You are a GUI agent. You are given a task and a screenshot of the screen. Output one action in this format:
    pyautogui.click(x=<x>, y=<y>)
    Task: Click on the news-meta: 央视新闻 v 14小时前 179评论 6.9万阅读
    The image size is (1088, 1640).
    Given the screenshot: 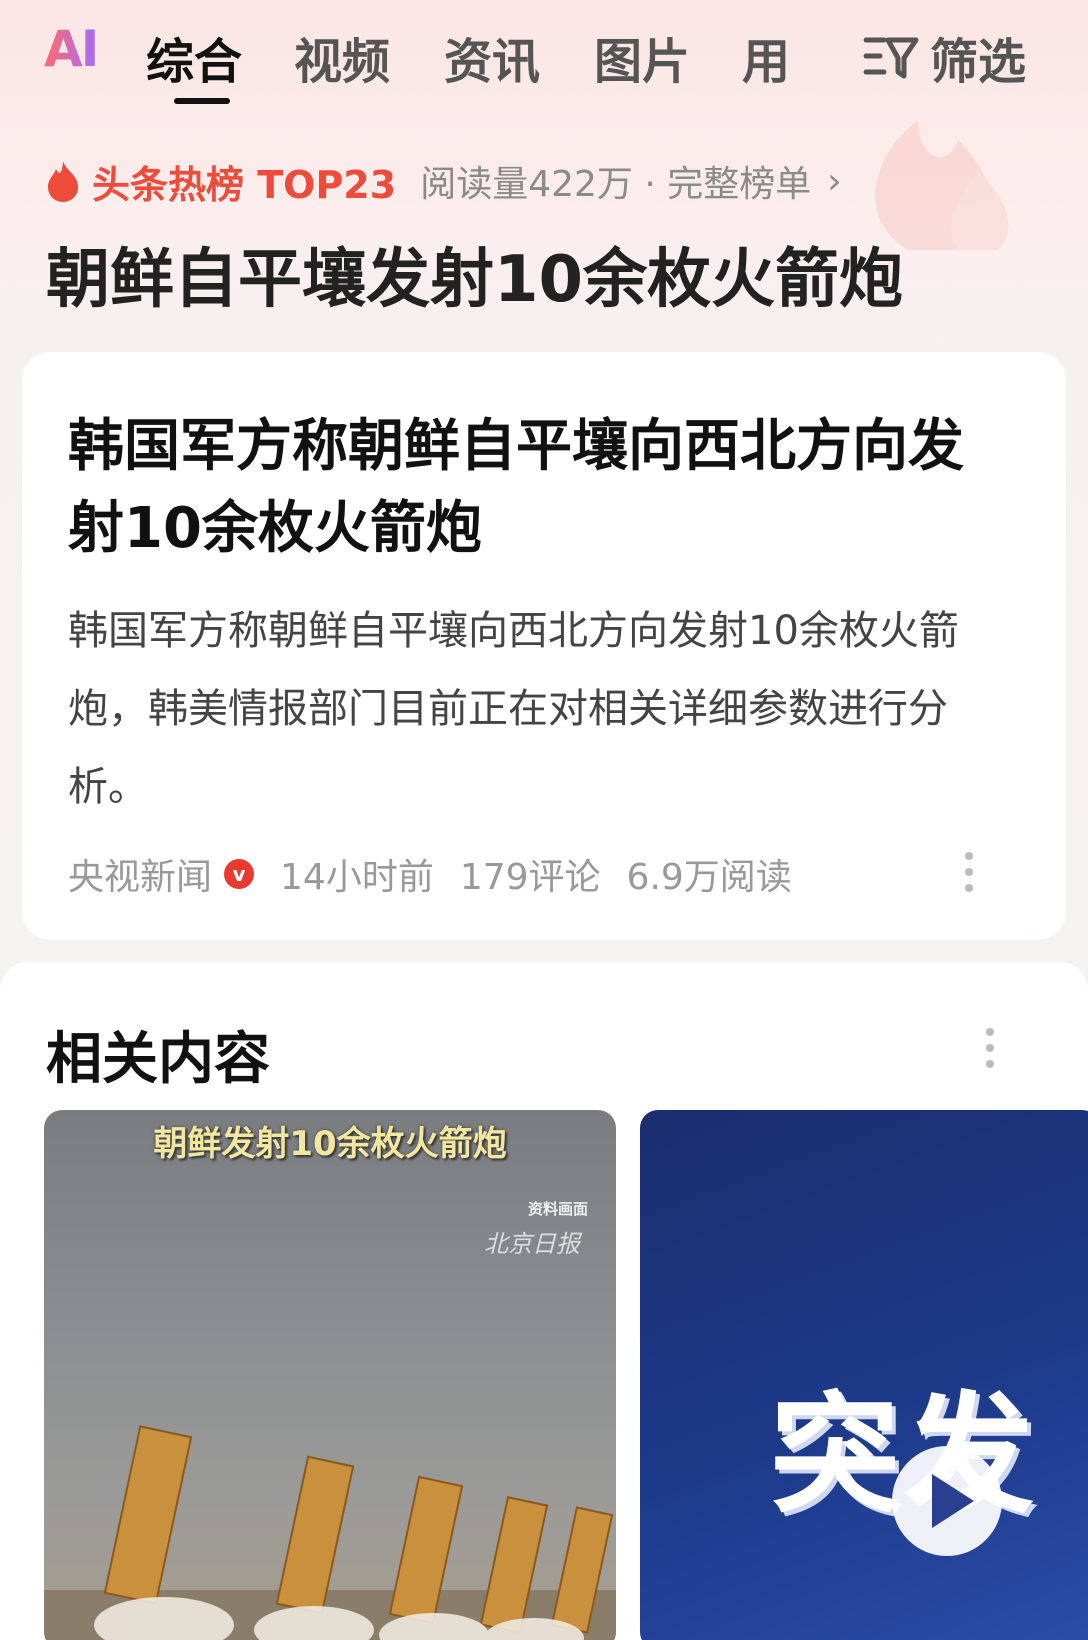 What is the action you would take?
    pyautogui.click(x=430, y=874)
    